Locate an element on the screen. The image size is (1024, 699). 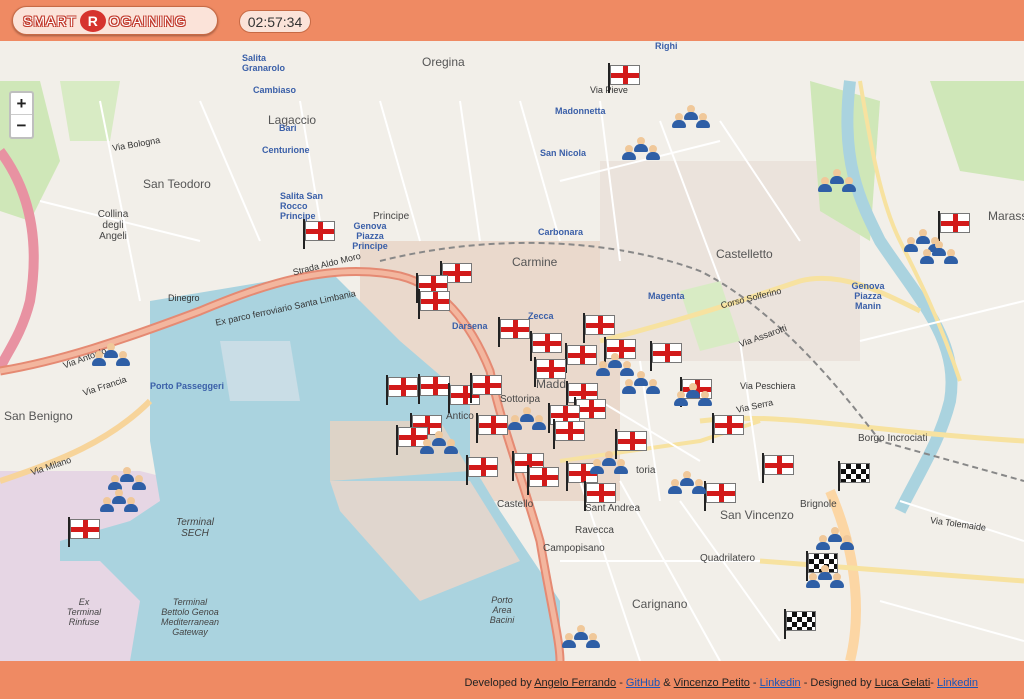
map-label: Dinegro is located at coordinates (184, 298).